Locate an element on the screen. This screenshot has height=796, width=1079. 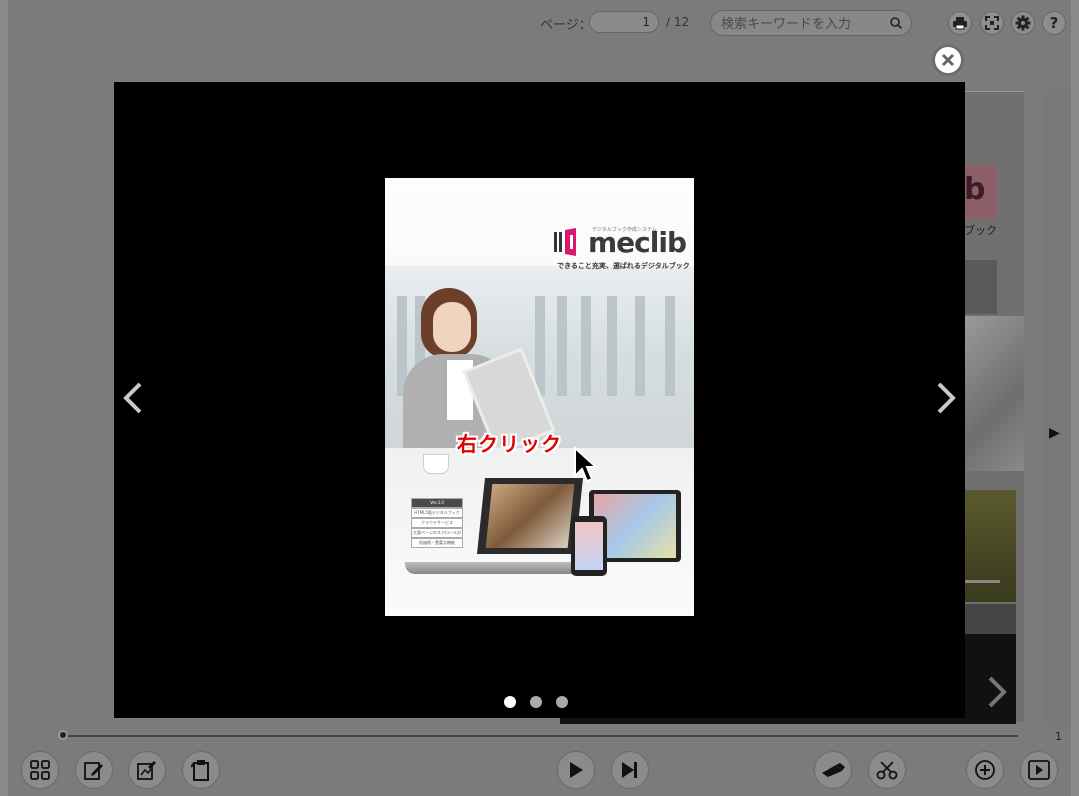
background-photo is located at coordinates (994, 393).